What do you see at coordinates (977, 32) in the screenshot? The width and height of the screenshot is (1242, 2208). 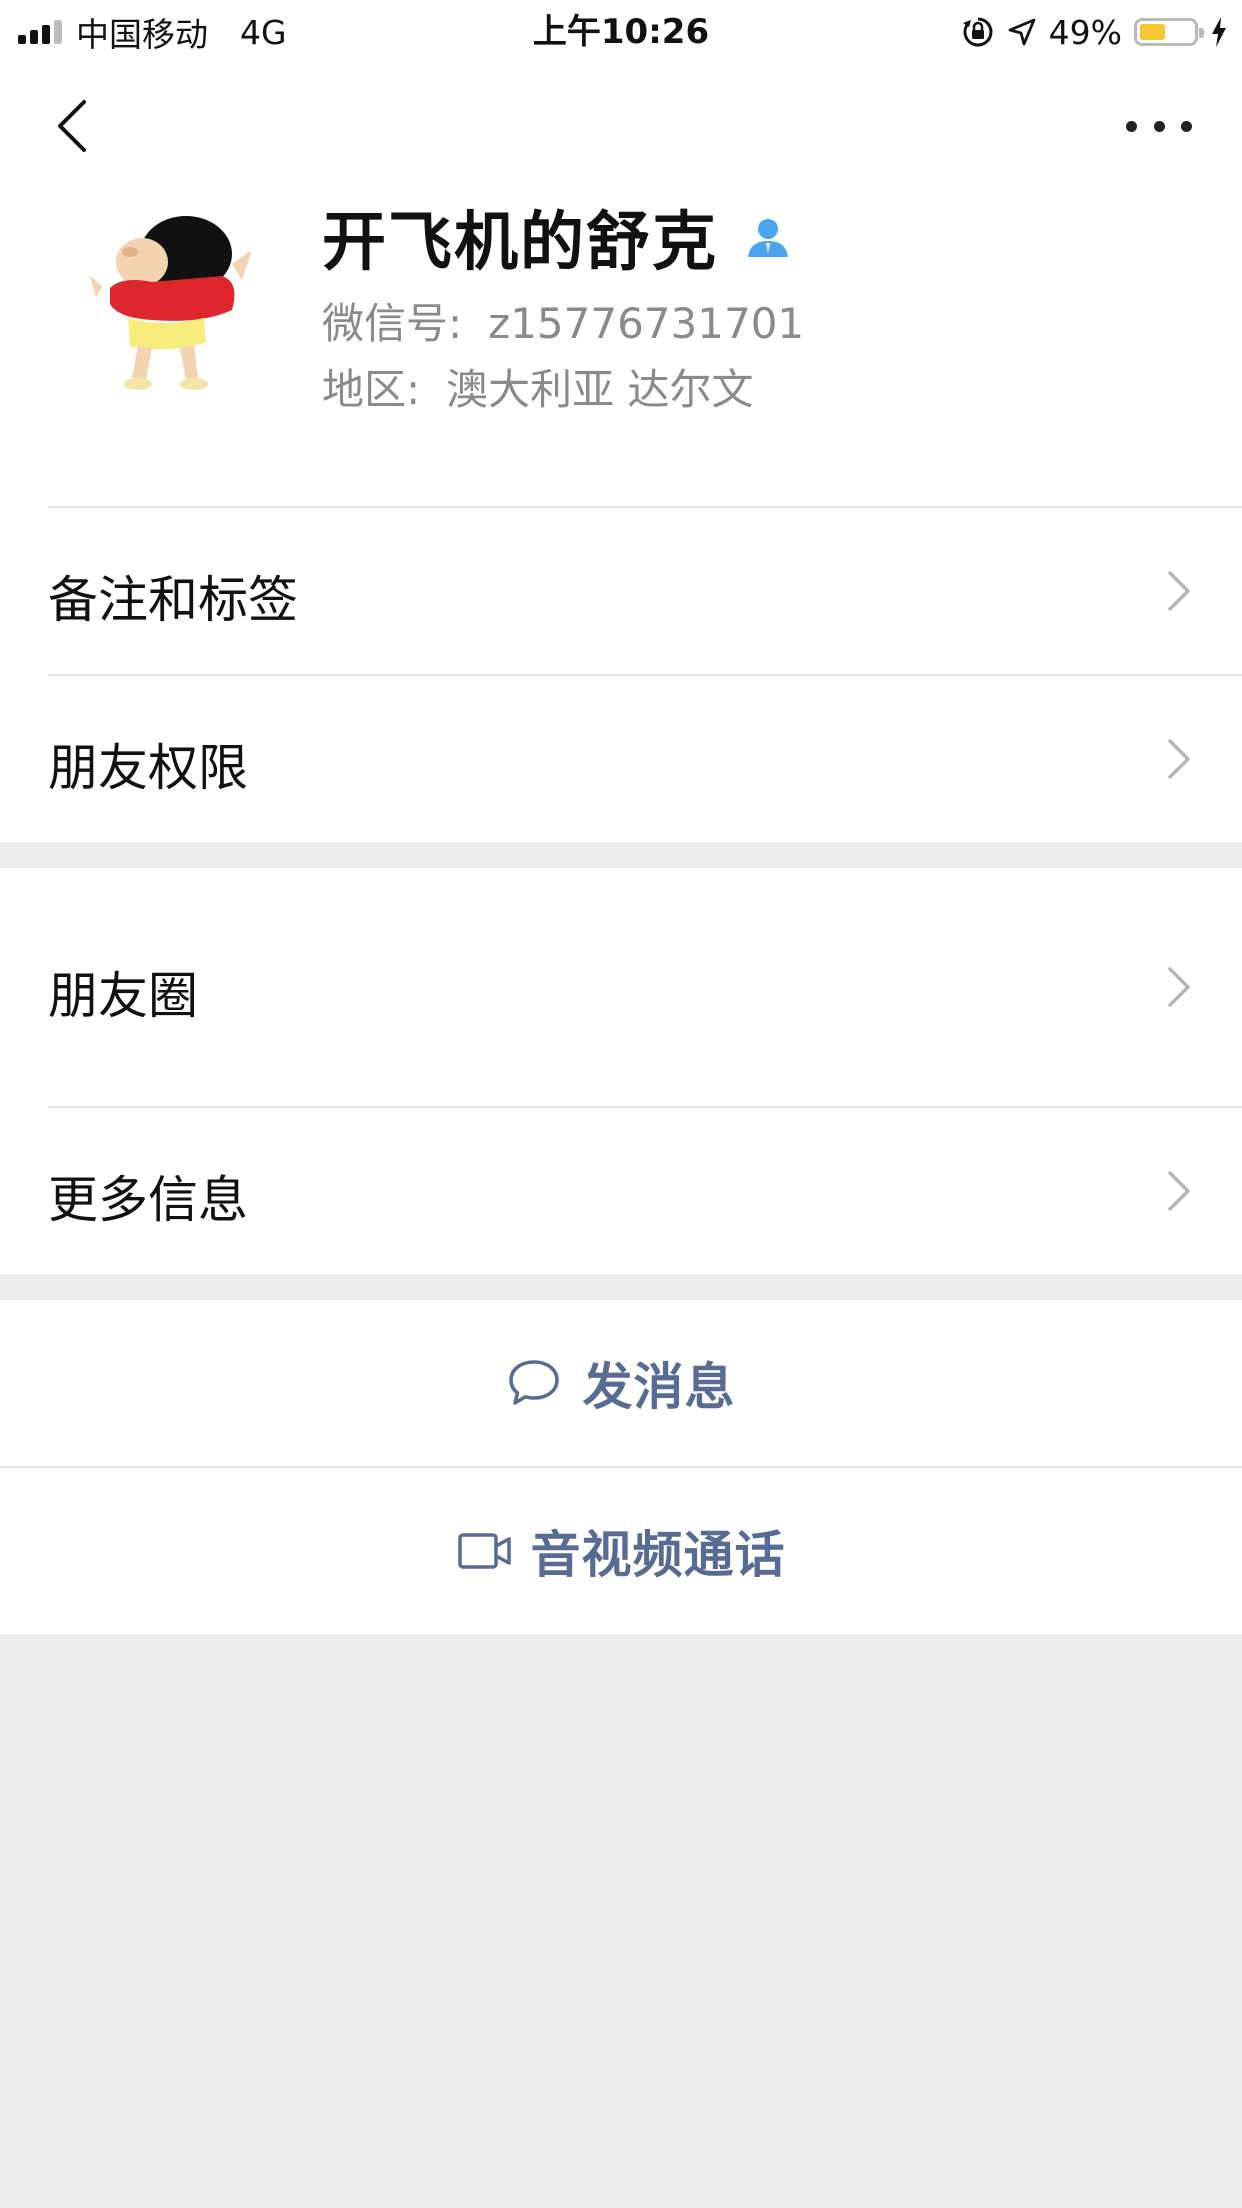 I see `rotation-lock-icon` at bounding box center [977, 32].